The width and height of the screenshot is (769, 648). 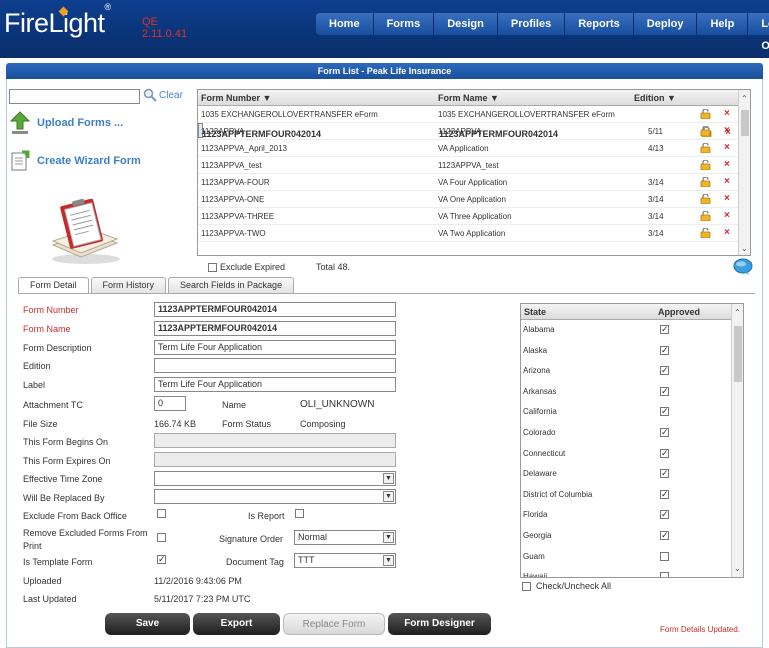 I want to click on nav-help: Help, so click(x=723, y=24).